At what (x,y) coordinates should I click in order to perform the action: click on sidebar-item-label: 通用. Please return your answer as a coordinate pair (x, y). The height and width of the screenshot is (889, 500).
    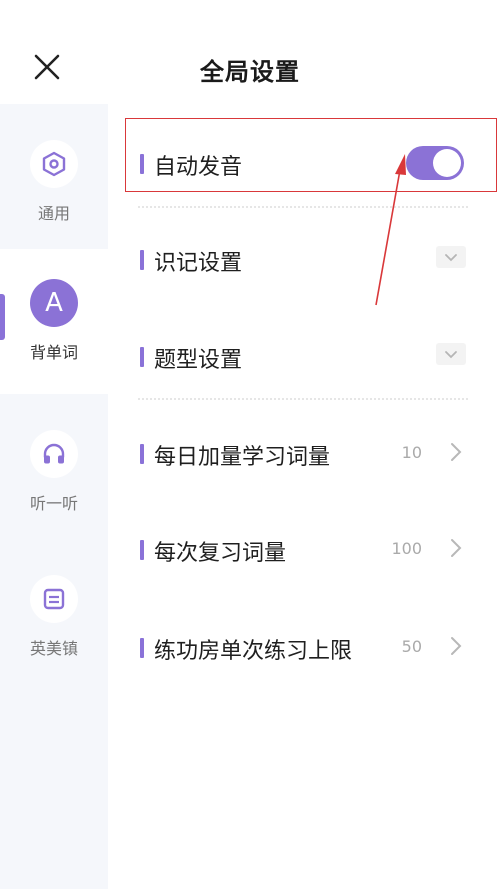
    Looking at the image, I should click on (53, 213).